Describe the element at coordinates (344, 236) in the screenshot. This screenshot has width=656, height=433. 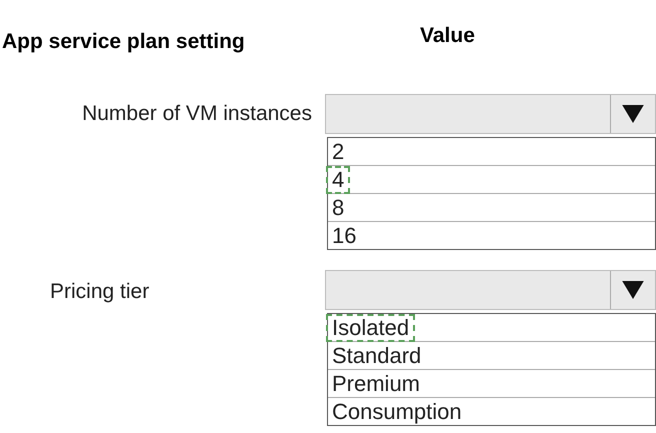
I see `dropdown-option: 16` at that location.